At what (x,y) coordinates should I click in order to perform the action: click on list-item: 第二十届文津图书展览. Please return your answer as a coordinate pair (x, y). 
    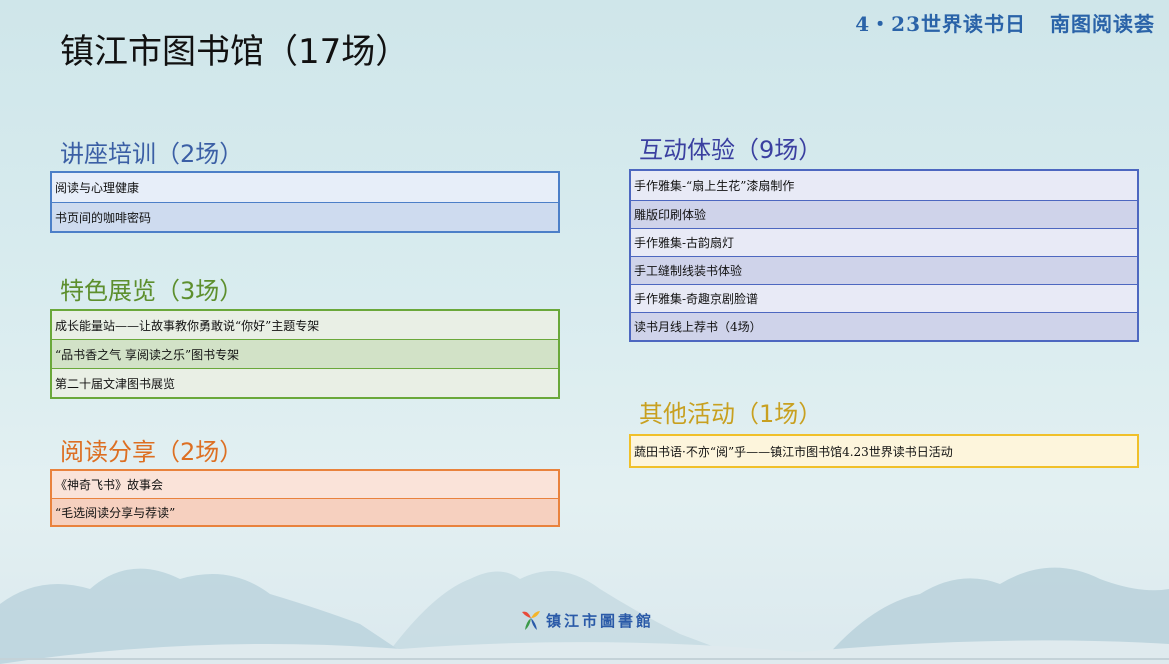
    Looking at the image, I should click on (305, 382).